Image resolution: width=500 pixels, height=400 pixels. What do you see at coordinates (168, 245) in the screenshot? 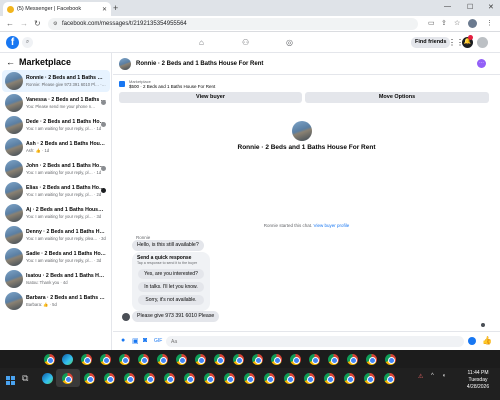
I see `incoming-message: Hello, is this still available?` at bounding box center [168, 245].